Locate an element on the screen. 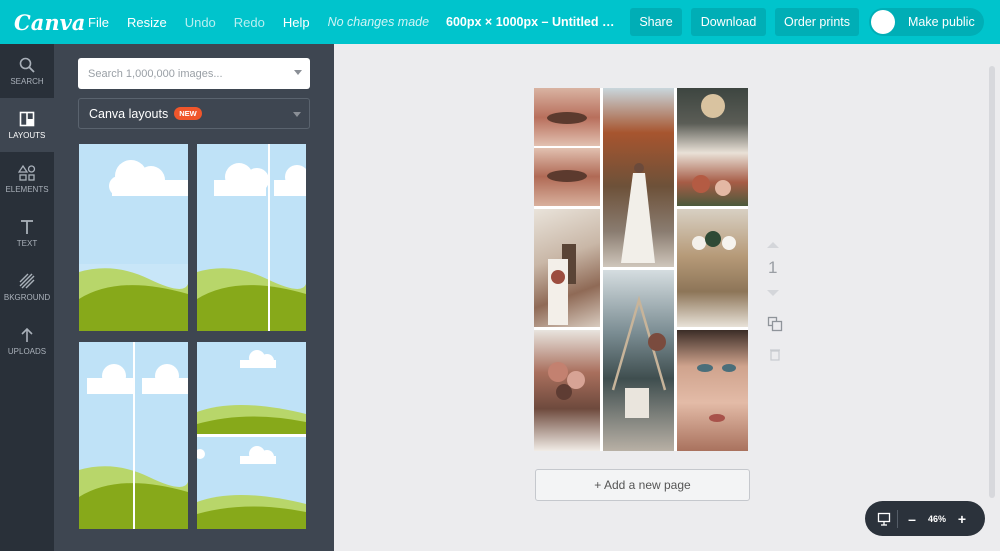 Image resolution: width=1000 pixels, height=551 pixels. nav-background: BKGROUND is located at coordinates (27, 287).